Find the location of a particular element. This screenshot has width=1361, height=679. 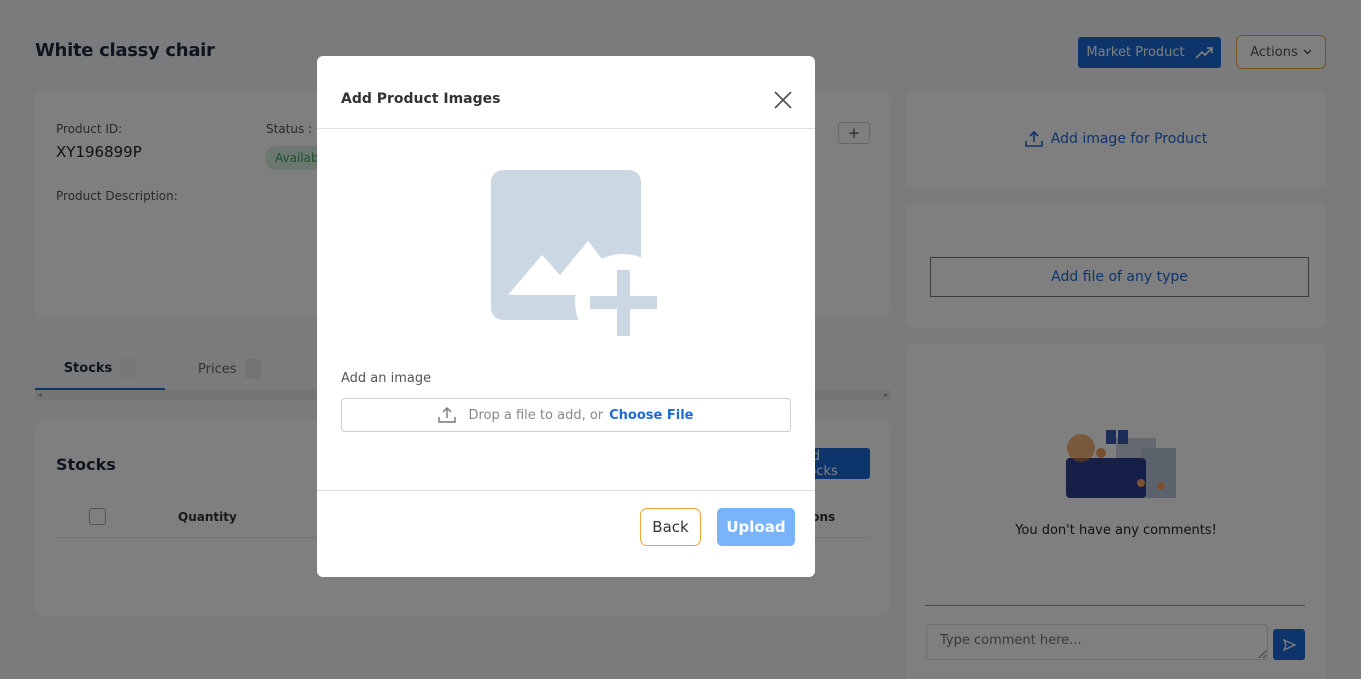

drop-text: Drop a file to add, or is located at coordinates (536, 415).